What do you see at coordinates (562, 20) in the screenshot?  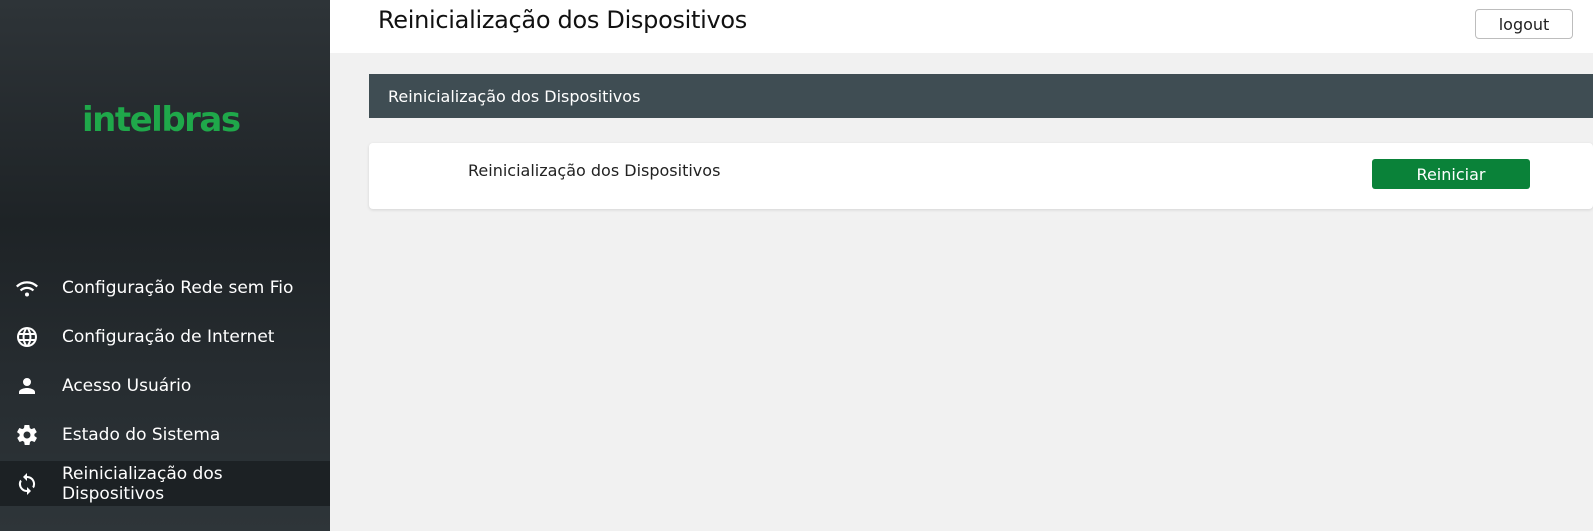 I see `page-title: Reinicialização dos Dispositivos` at bounding box center [562, 20].